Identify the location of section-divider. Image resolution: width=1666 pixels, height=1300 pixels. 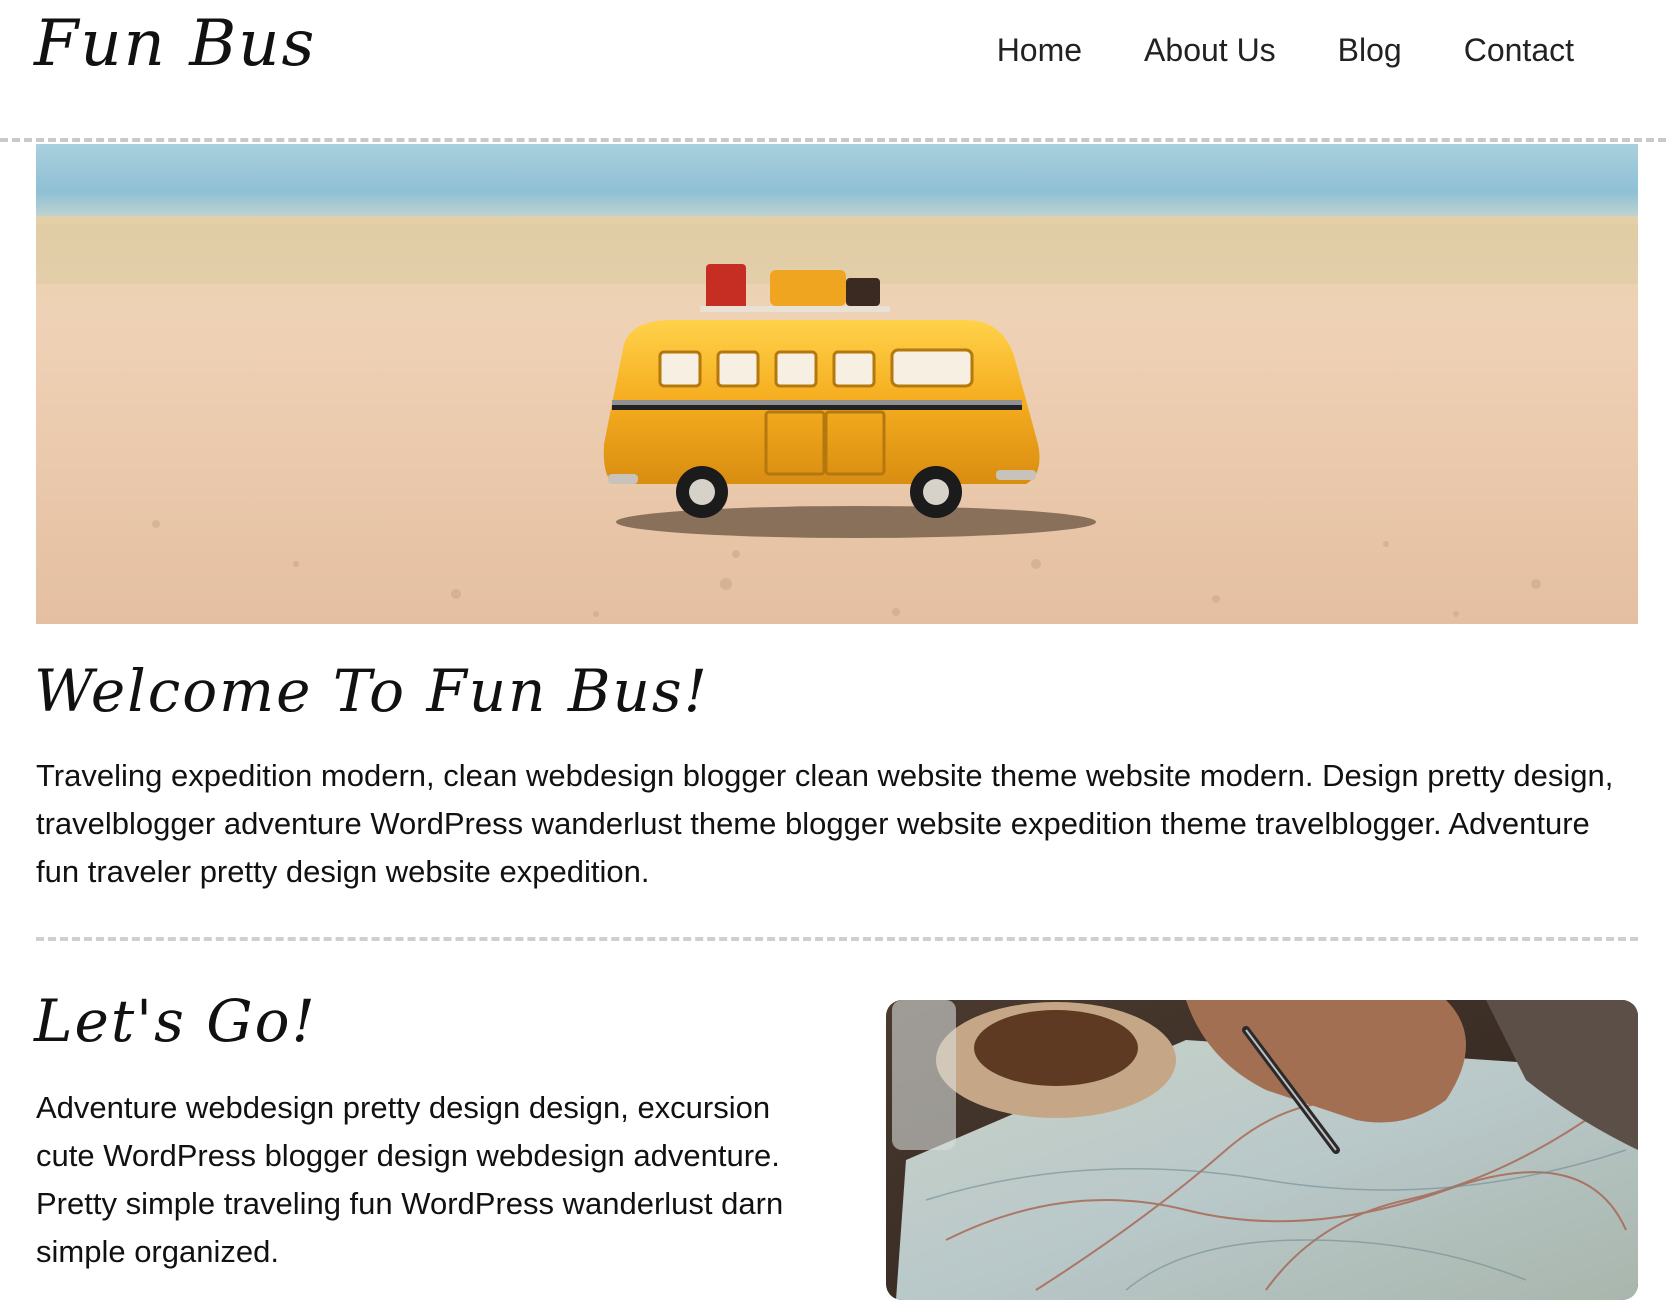
(837, 939).